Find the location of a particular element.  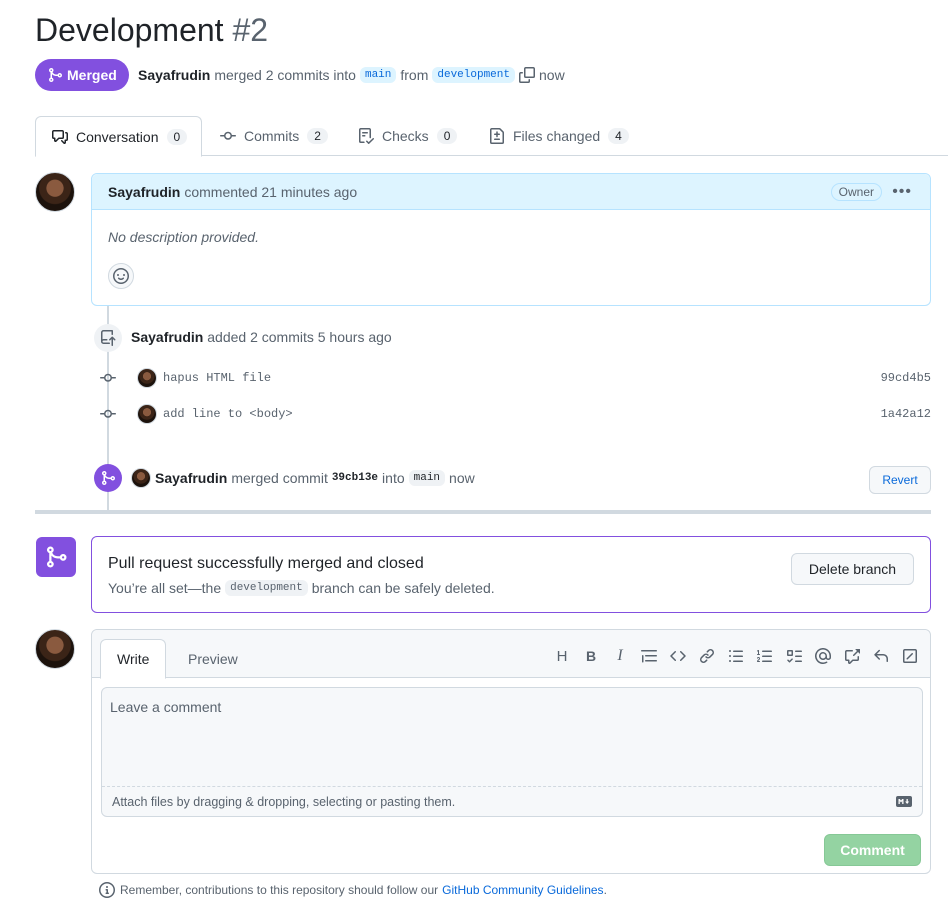

push-text: added 2 commits 5 hours ago is located at coordinates (299, 337).